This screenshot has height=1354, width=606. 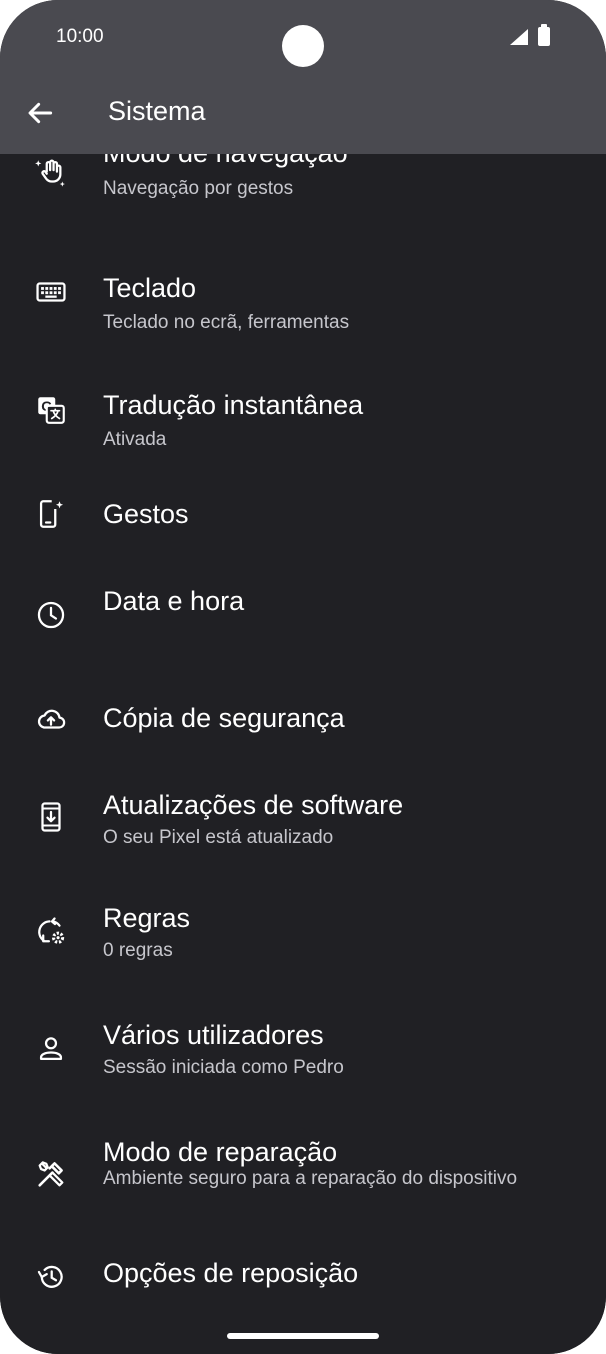 I want to click on reset-options-label: Opções de reposição, so click(x=231, y=1273).